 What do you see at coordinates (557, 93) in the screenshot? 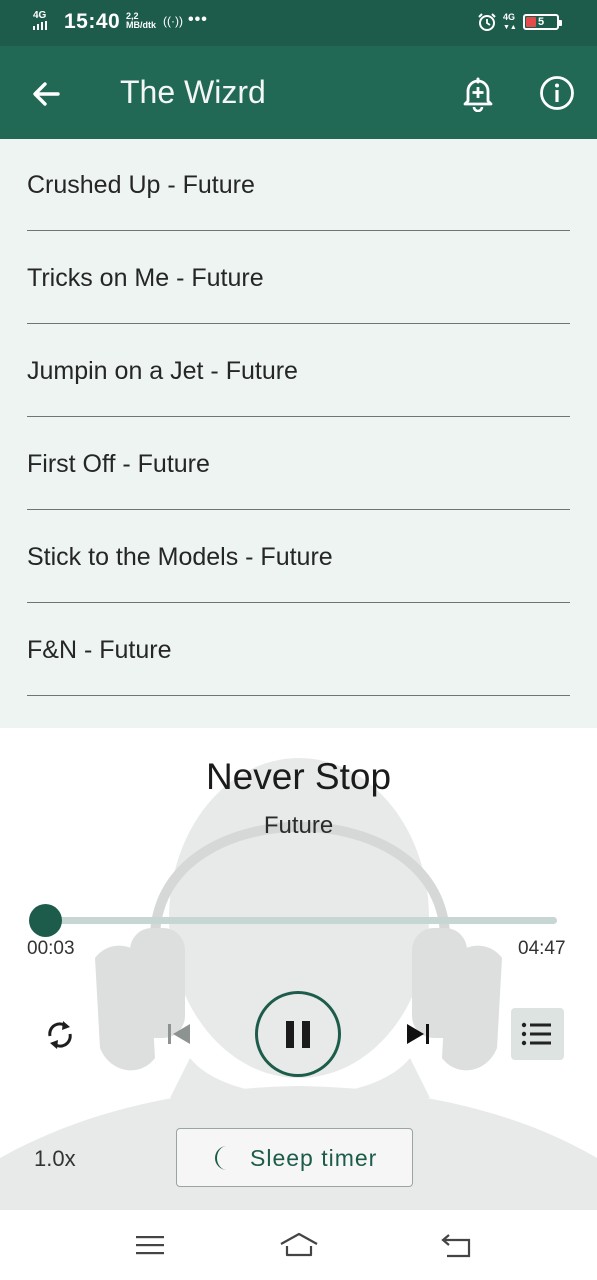
I see `info-icon` at bounding box center [557, 93].